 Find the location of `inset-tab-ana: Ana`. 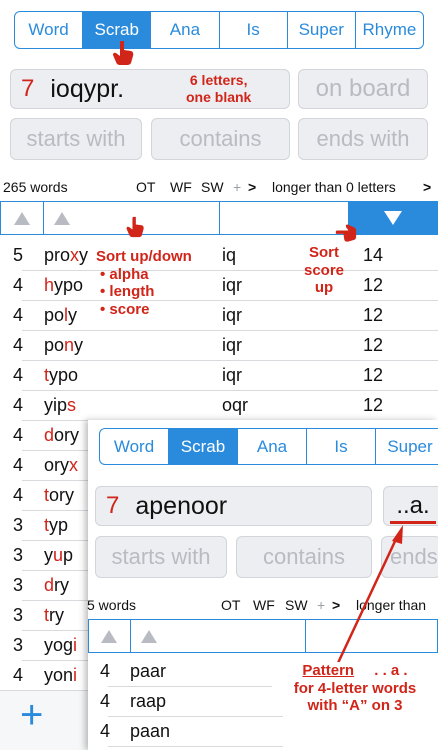

inset-tab-ana: Ana is located at coordinates (272, 446).